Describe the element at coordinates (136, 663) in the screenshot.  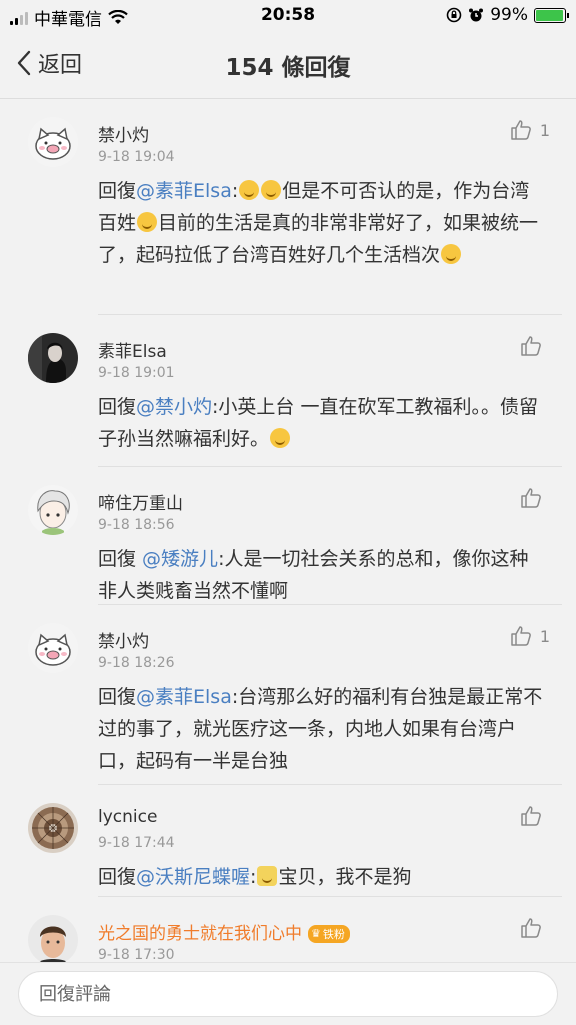
I see `comment-time: 9-18 18:26` at that location.